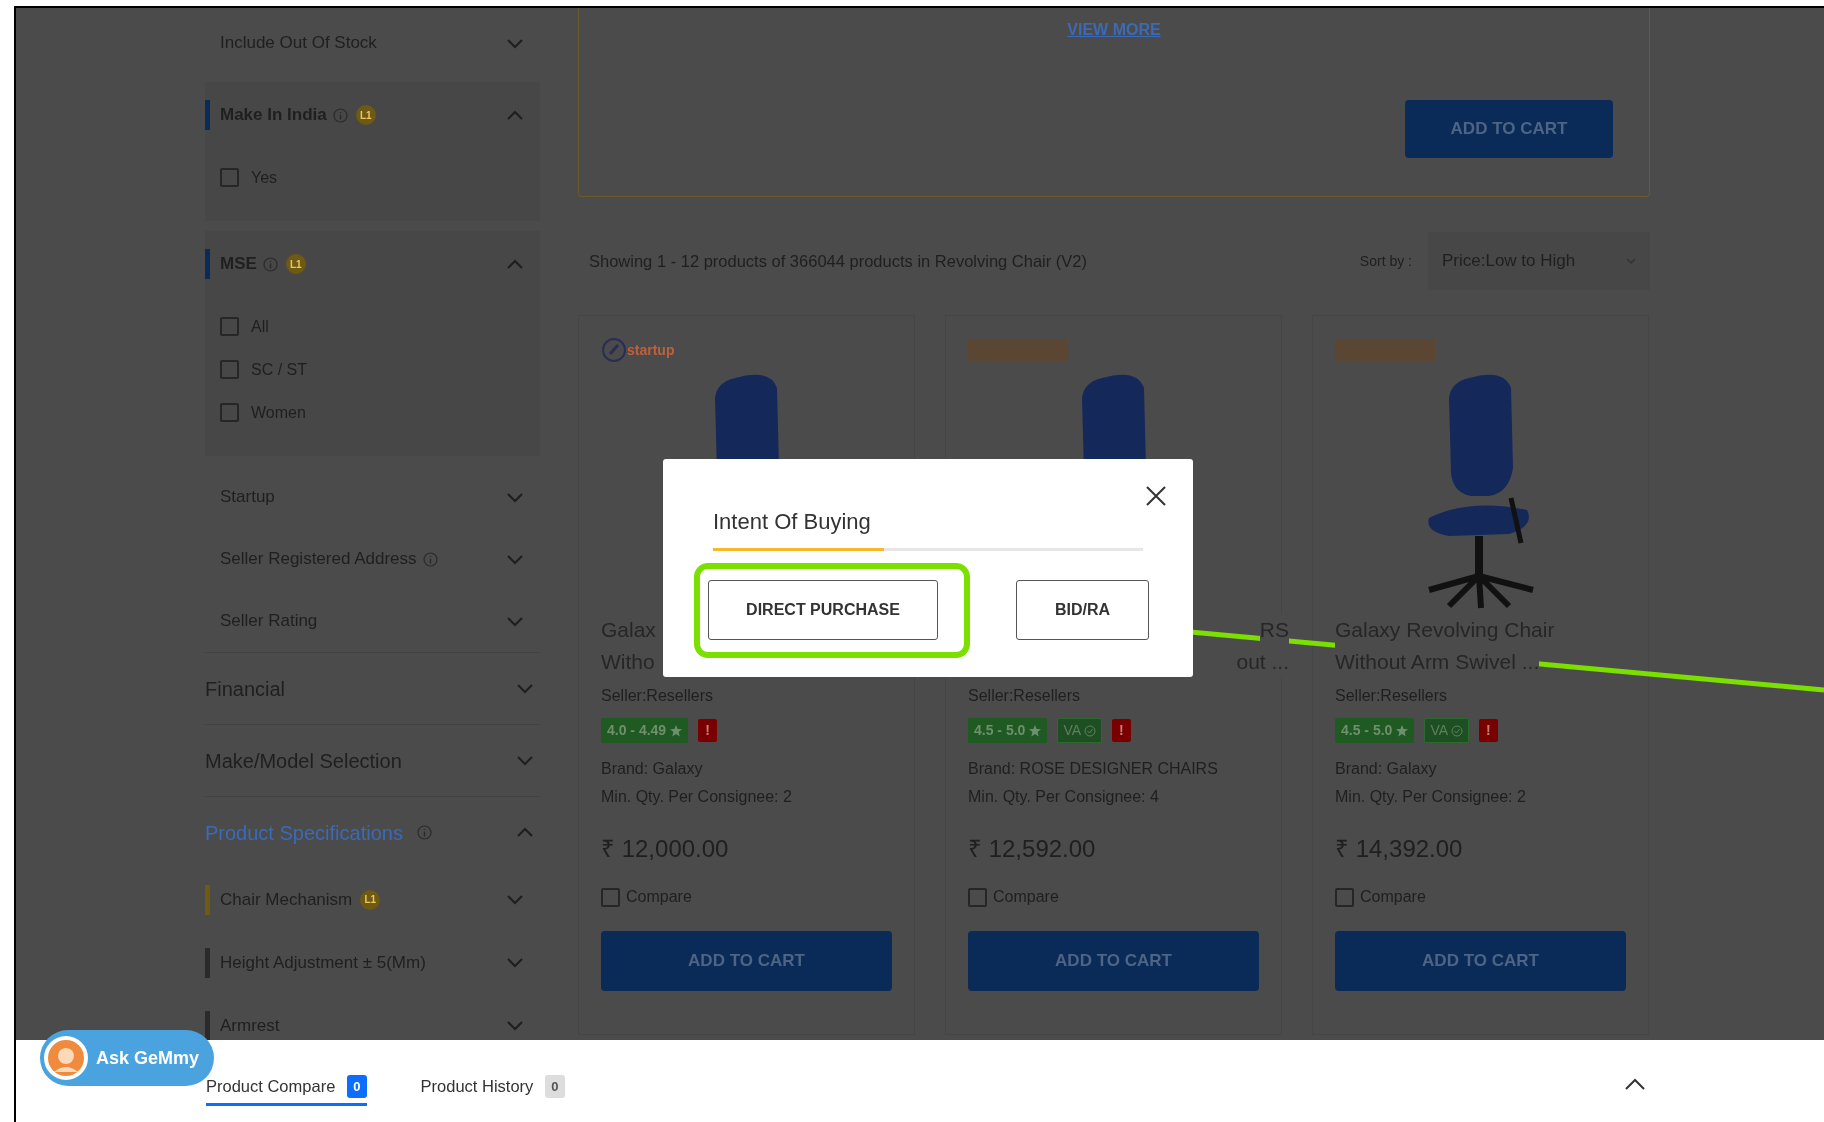 This screenshot has height=1122, width=1824. Describe the element at coordinates (645, 730) in the screenshot. I see `rating-badge: 4.0 - 4.49` at that location.